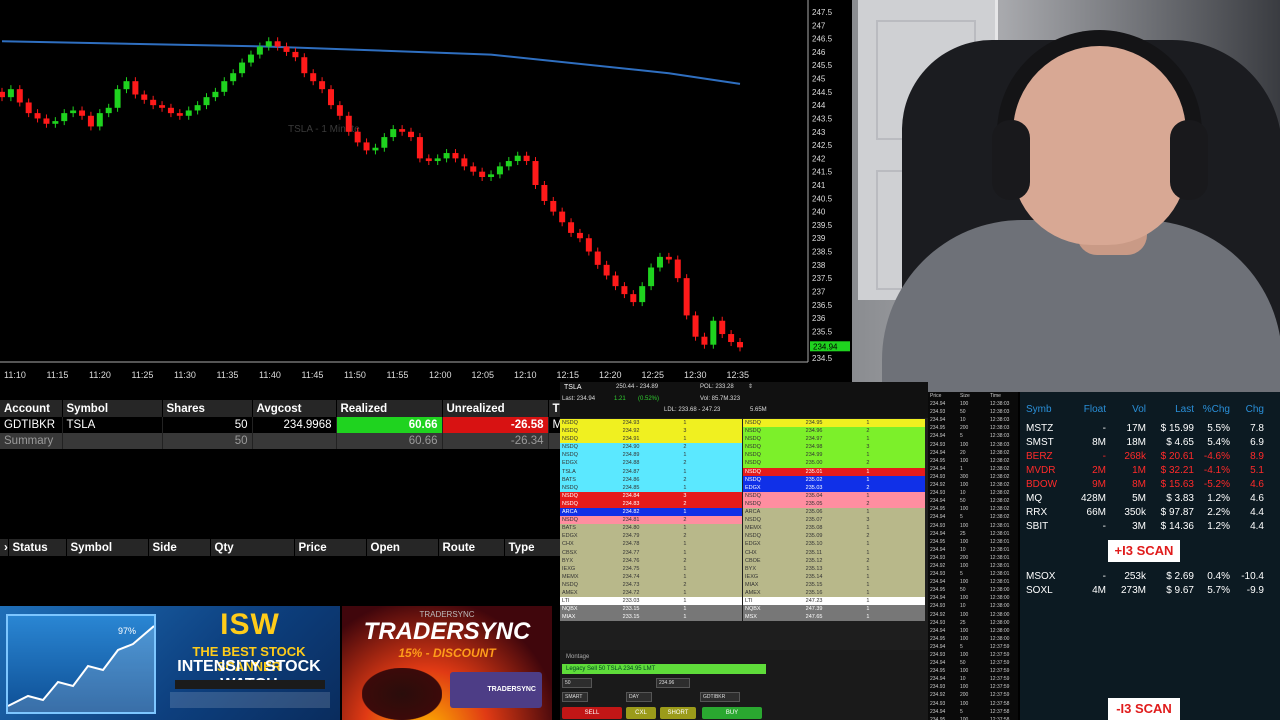  Describe the element at coordinates (651, 593) in the screenshot. I see `bid-row: AMEX 234.72 1` at that location.